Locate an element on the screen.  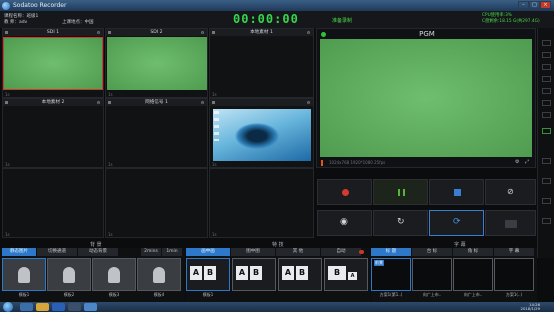
thumb-label: 向广上市.. is located at coordinates (473, 294).